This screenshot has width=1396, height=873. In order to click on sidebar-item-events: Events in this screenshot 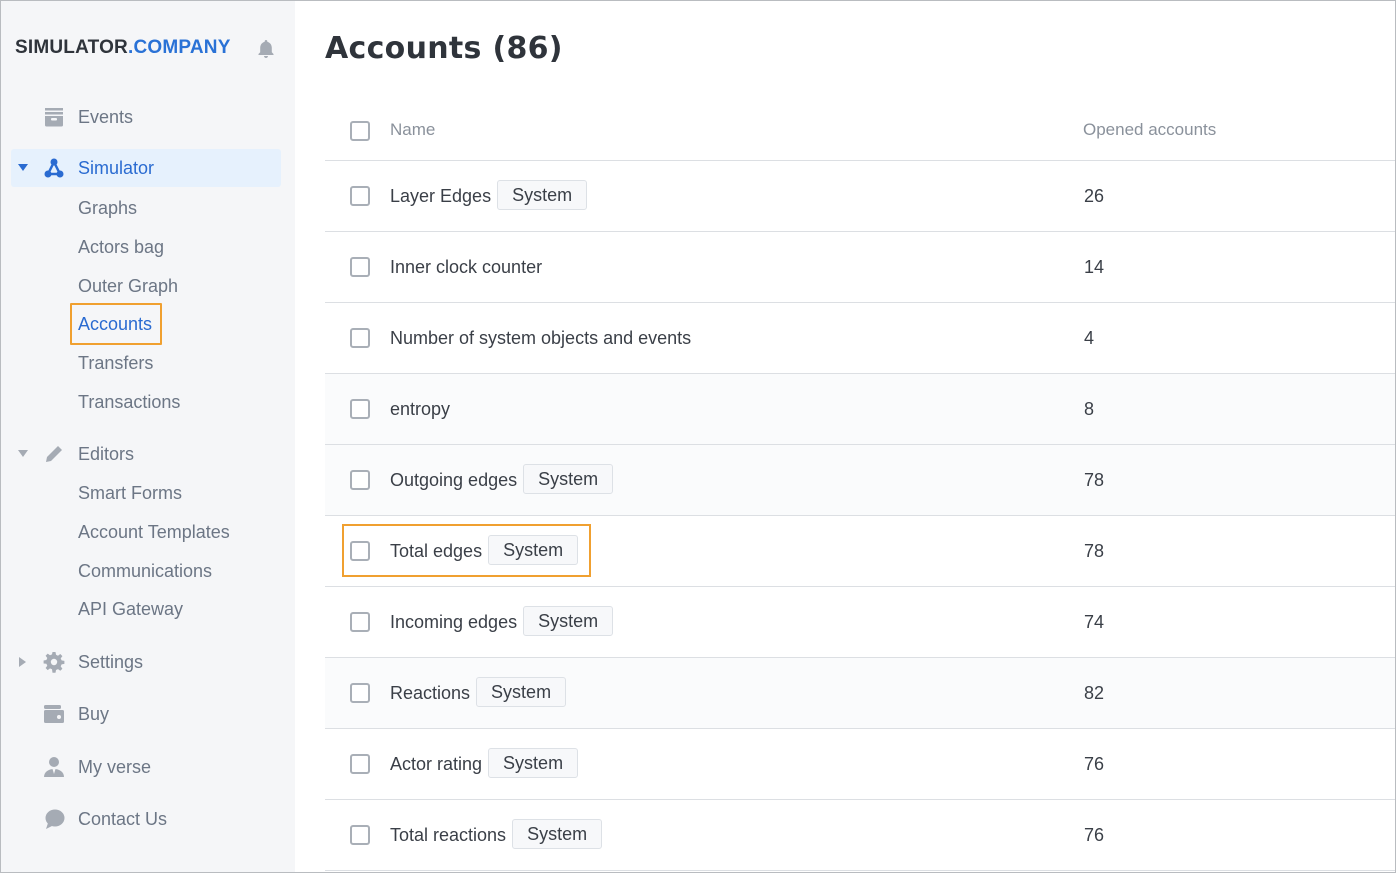, I will do `click(148, 117)`.